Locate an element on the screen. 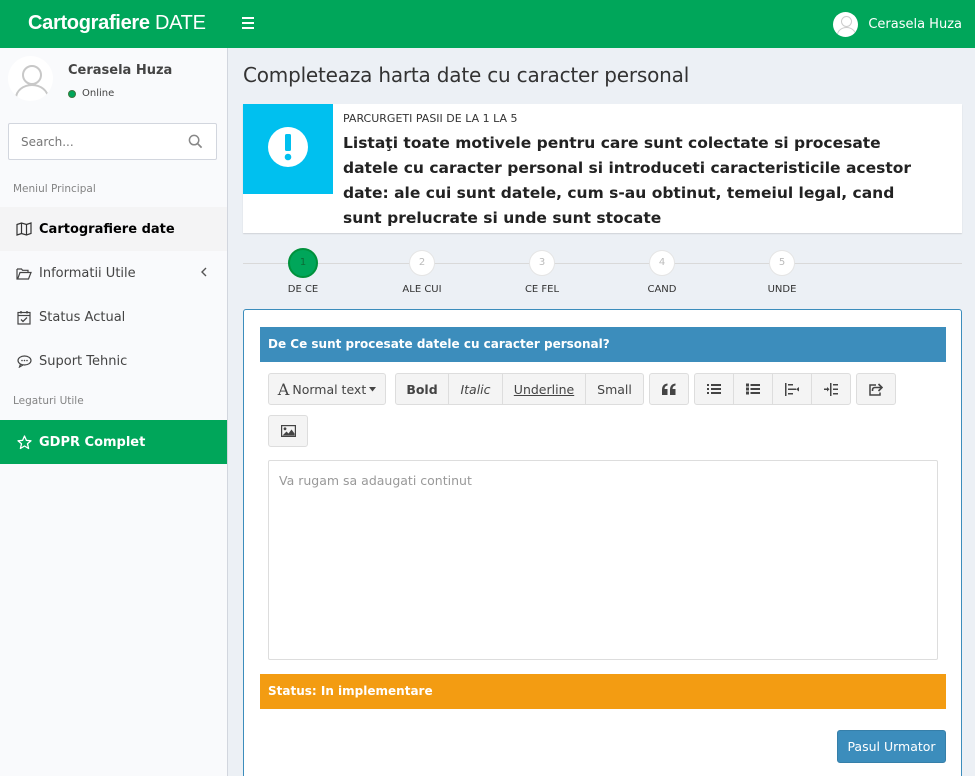 The width and height of the screenshot is (975, 776). toolbar-group-link is located at coordinates (876, 389).